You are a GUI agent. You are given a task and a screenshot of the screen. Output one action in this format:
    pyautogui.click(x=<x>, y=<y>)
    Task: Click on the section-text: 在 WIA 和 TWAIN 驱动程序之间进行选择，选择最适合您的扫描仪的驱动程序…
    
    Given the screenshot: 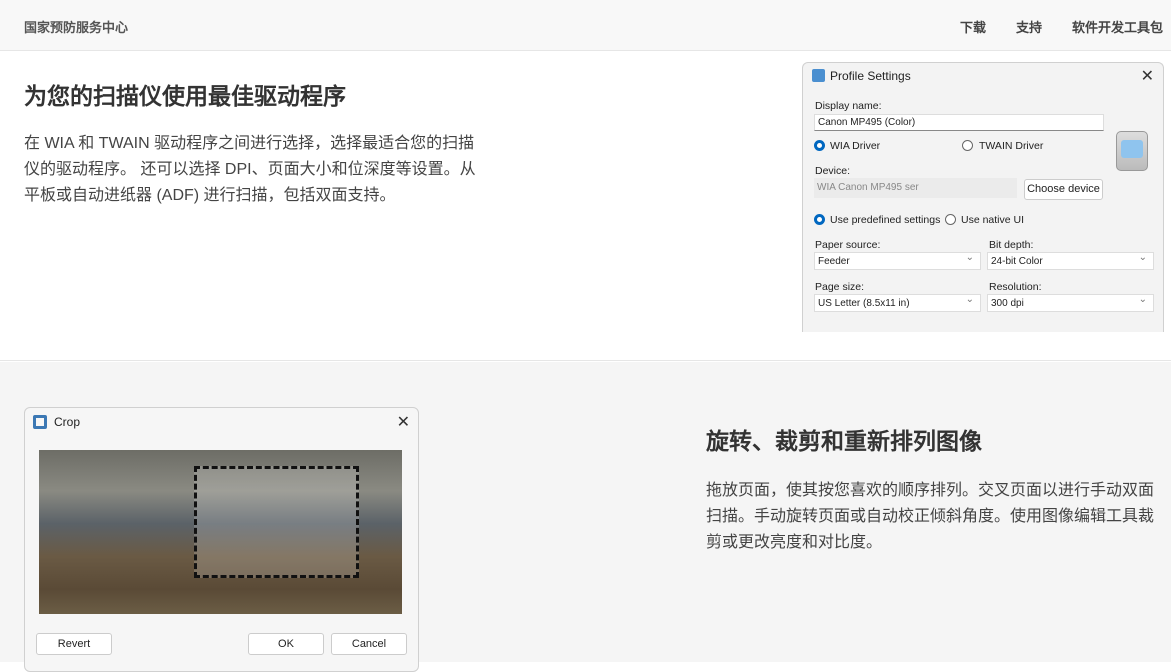 What is the action you would take?
    pyautogui.click(x=250, y=169)
    